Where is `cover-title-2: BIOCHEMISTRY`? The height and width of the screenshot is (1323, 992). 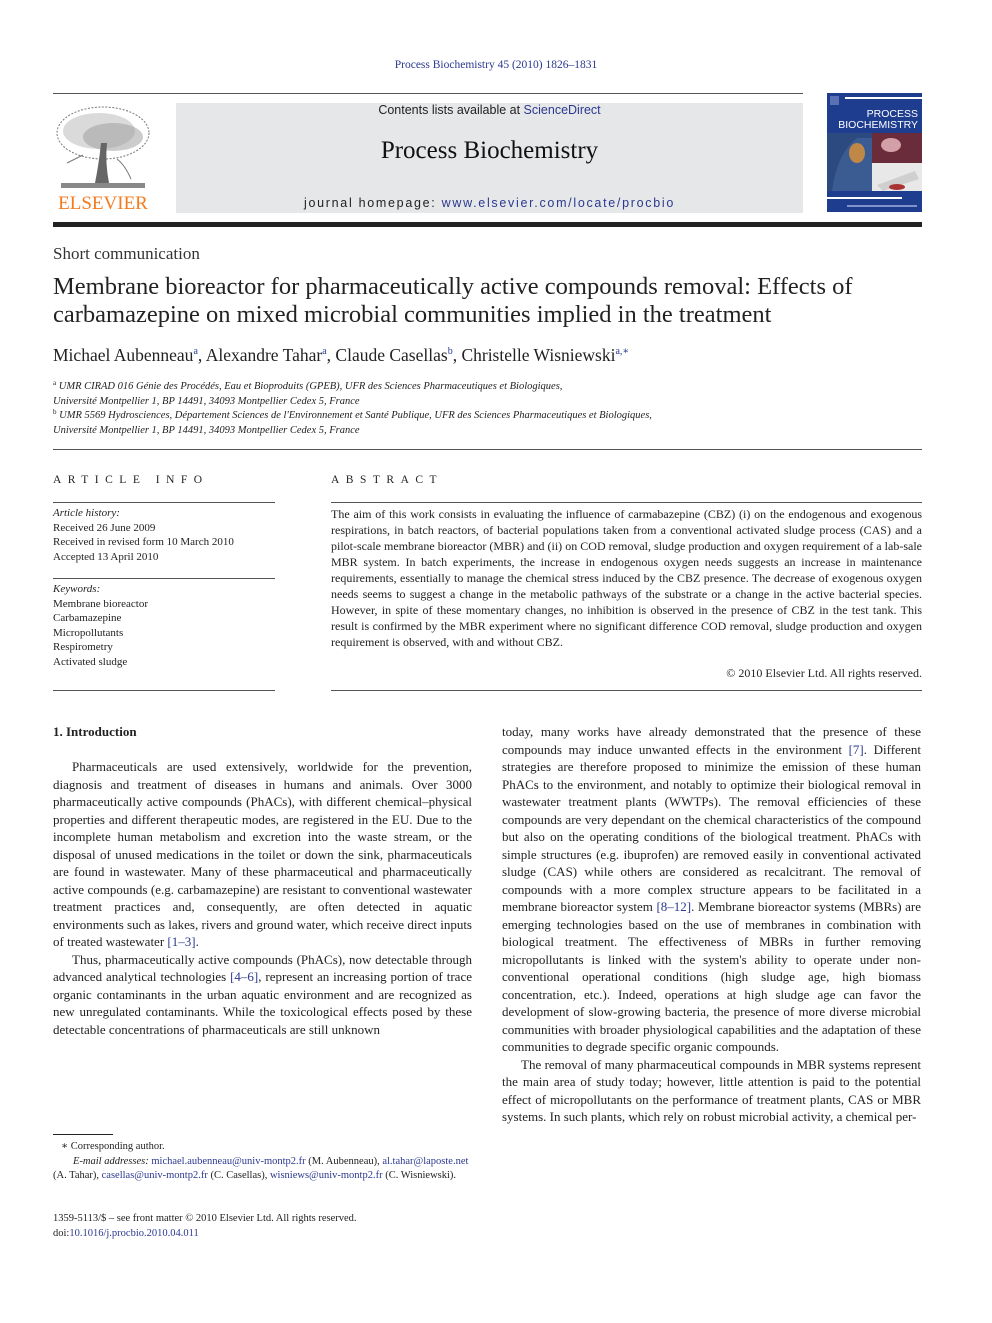
cover-title-2: BIOCHEMISTRY is located at coordinates (878, 125).